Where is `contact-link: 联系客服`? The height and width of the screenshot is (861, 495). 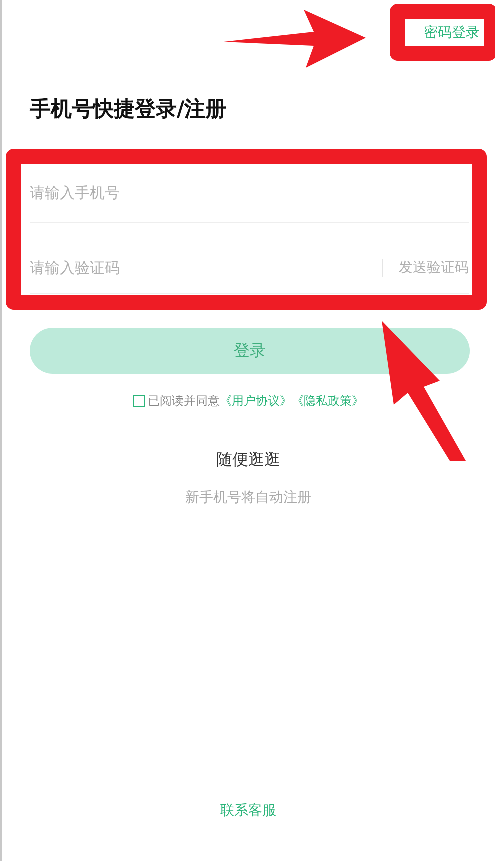
contact-link: 联系客服 is located at coordinates (248, 811).